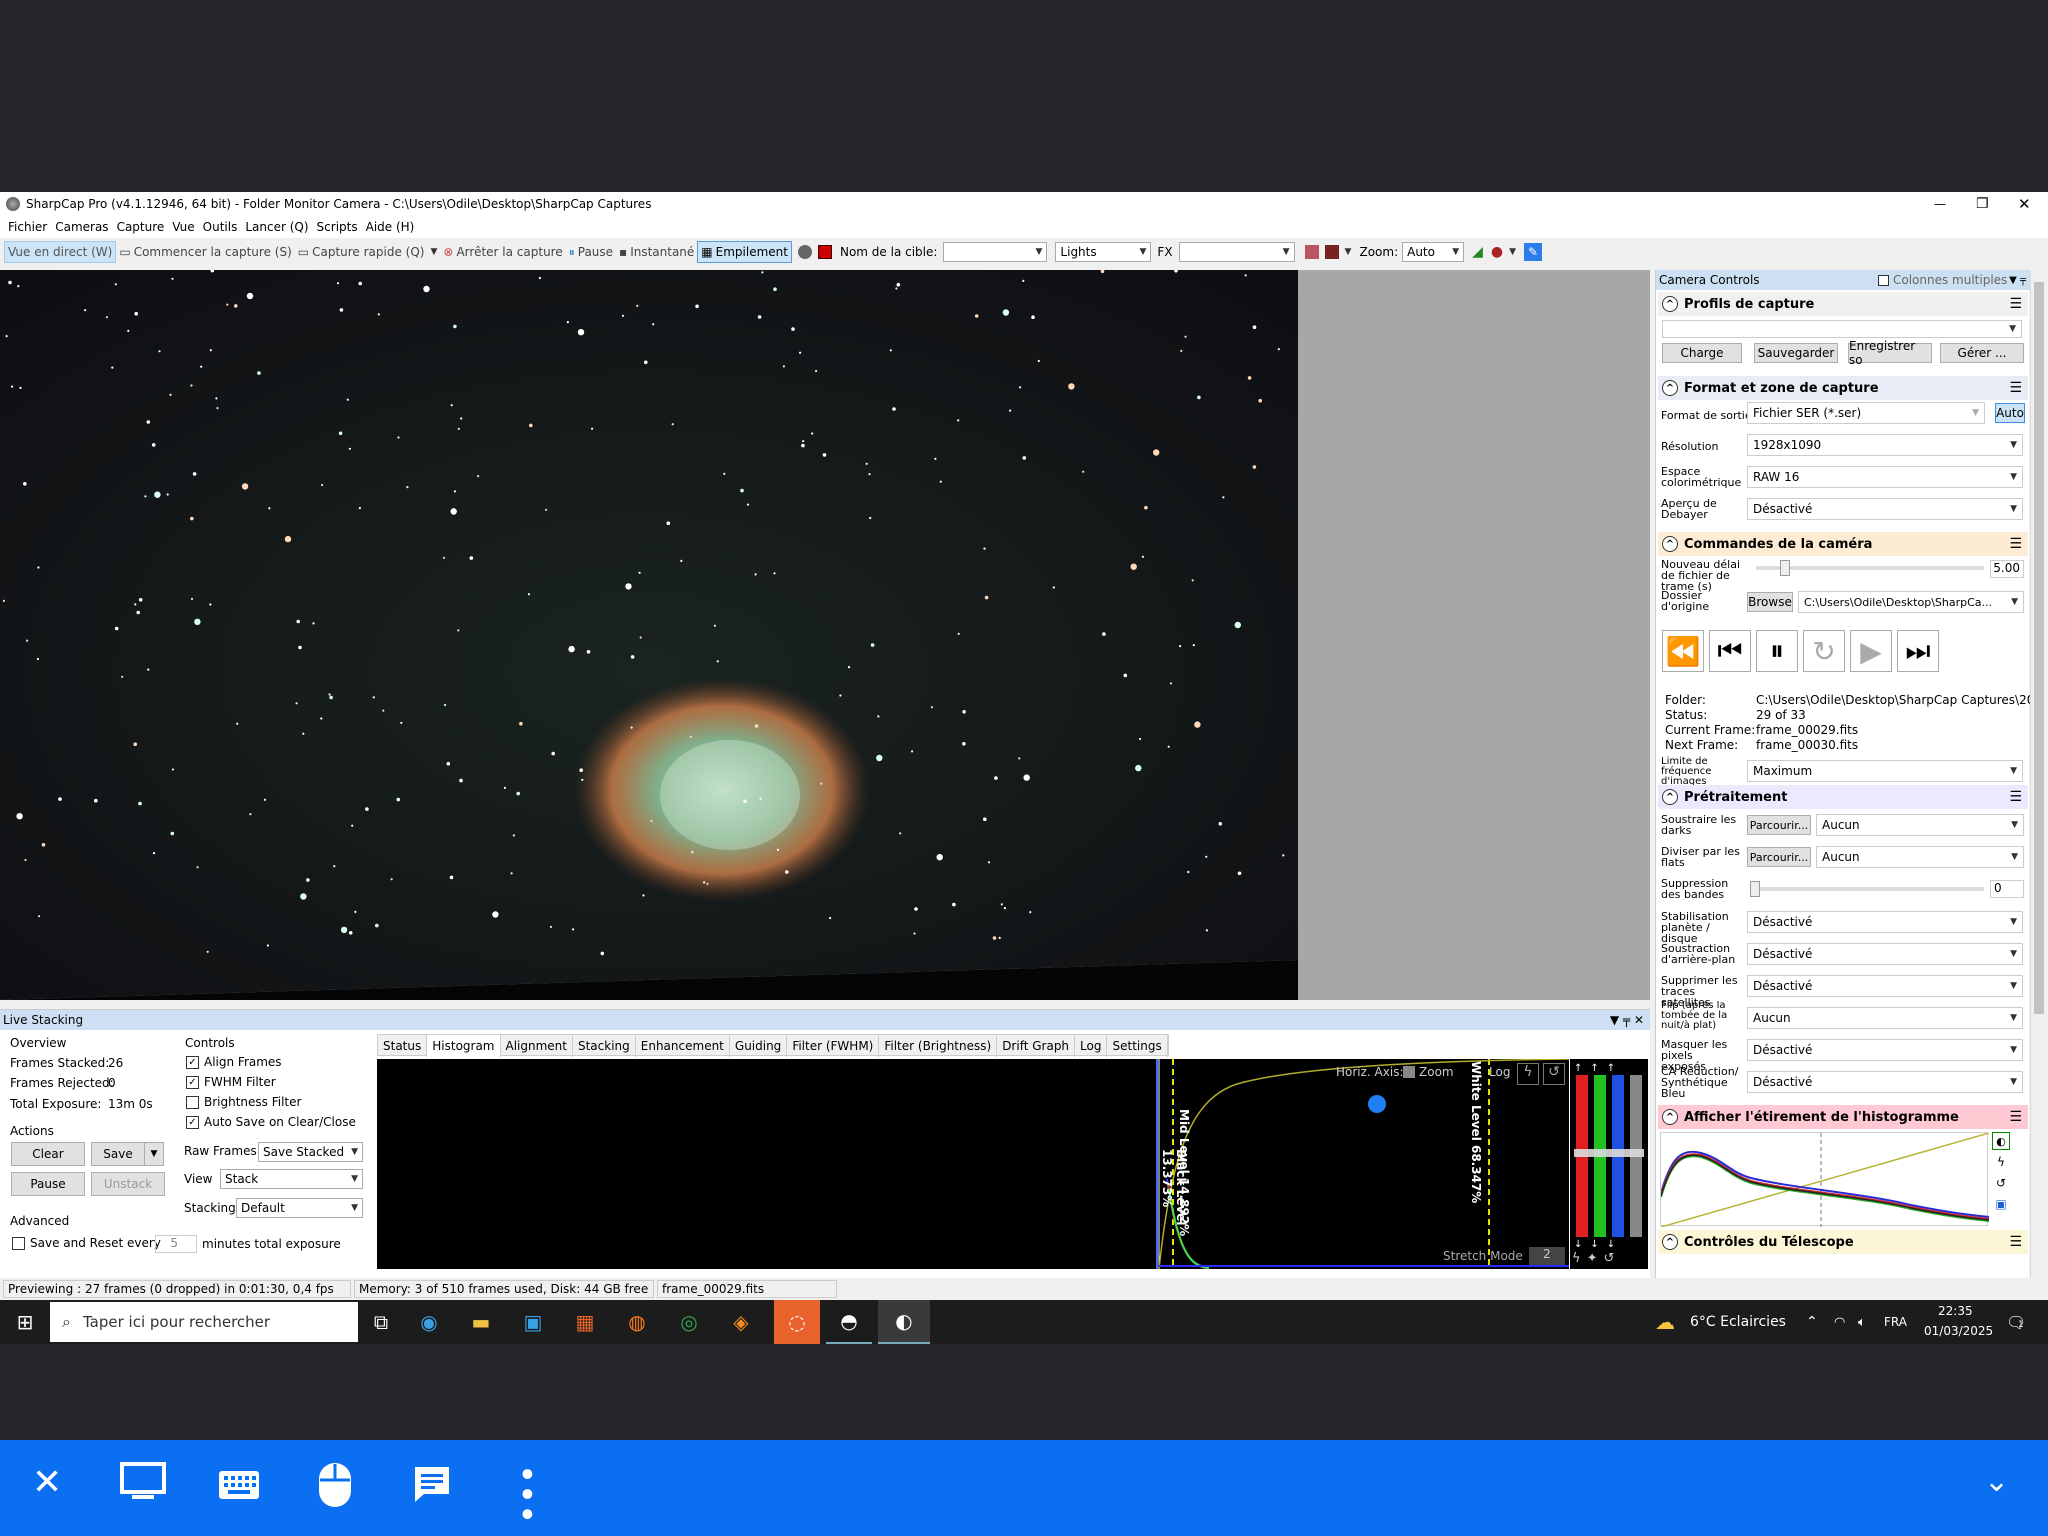 This screenshot has height=1536, width=2048. Describe the element at coordinates (904, 1322) in the screenshot. I see `sharpcap-taskbar-icon: ◐` at that location.